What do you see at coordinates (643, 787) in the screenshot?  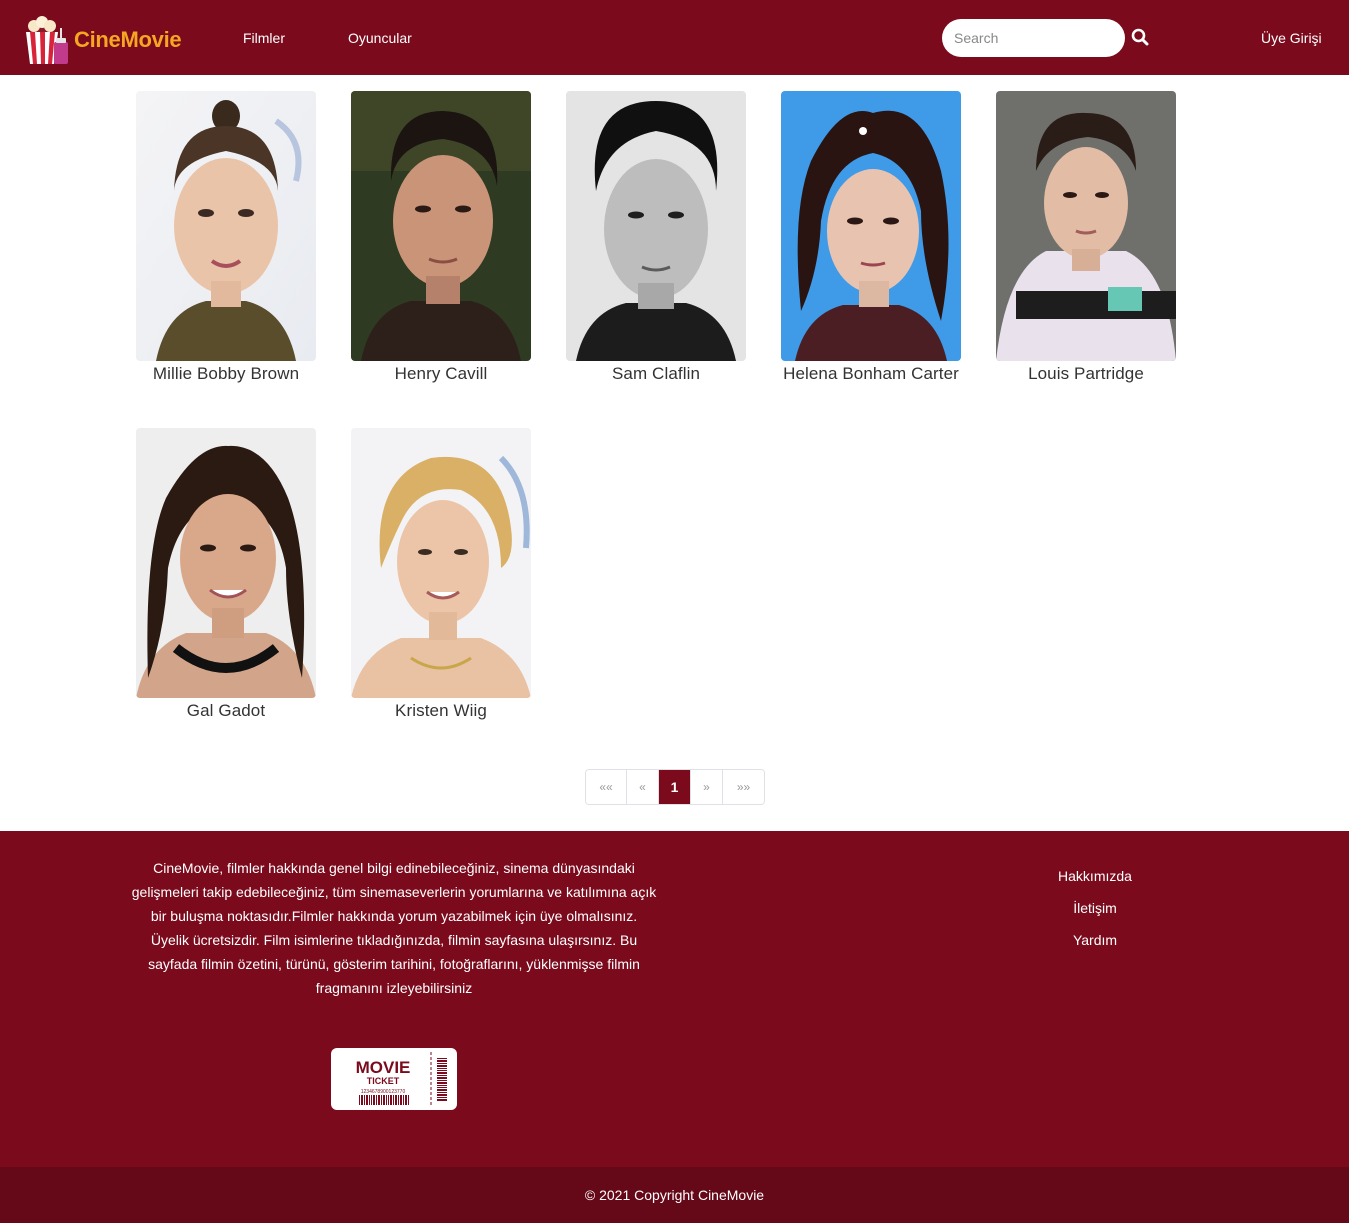 I see `pagination-prev: «` at bounding box center [643, 787].